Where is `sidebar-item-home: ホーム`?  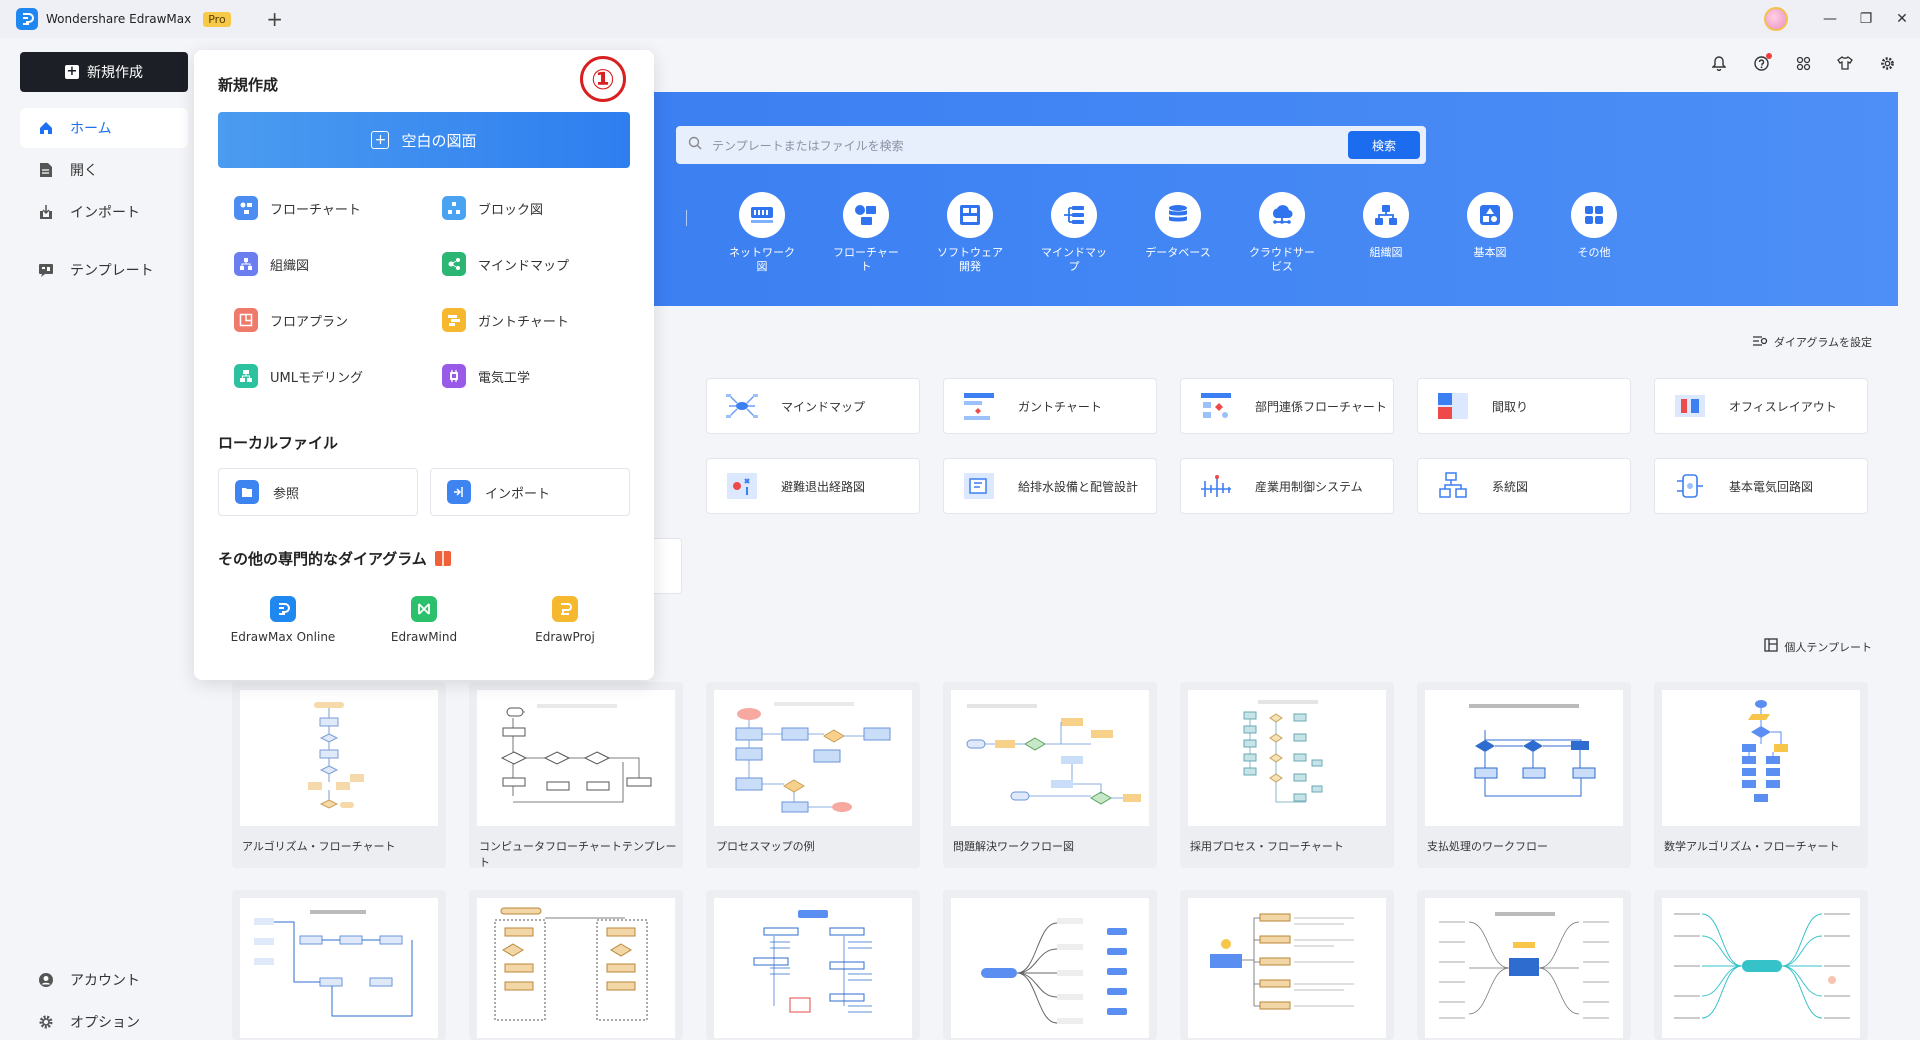
sidebar-item-home: ホーム is located at coordinates (104, 128).